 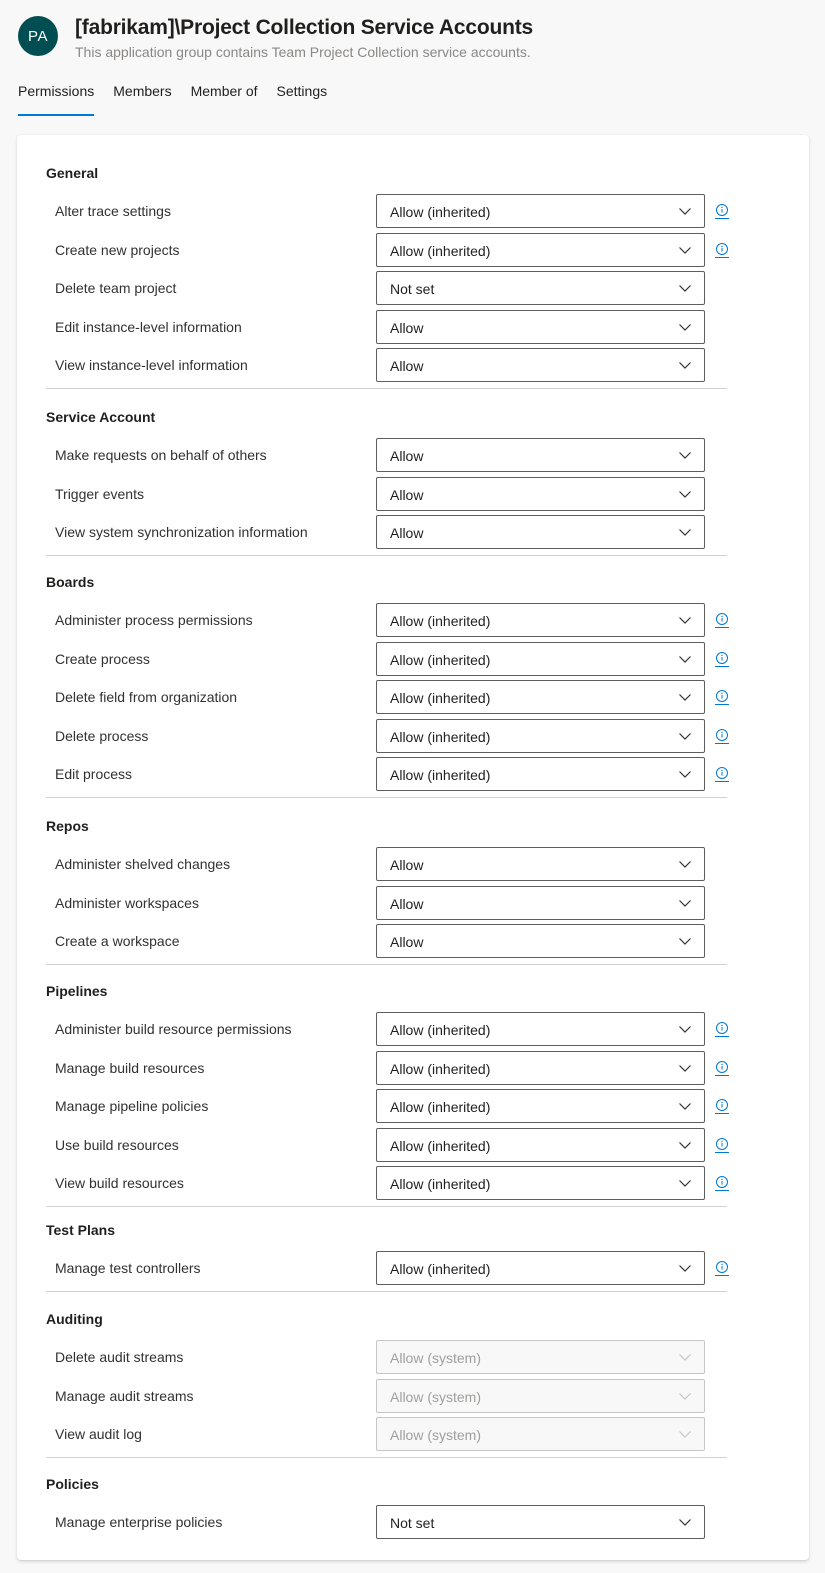 I want to click on permission-label: Administer process permissions, so click(x=154, y=620).